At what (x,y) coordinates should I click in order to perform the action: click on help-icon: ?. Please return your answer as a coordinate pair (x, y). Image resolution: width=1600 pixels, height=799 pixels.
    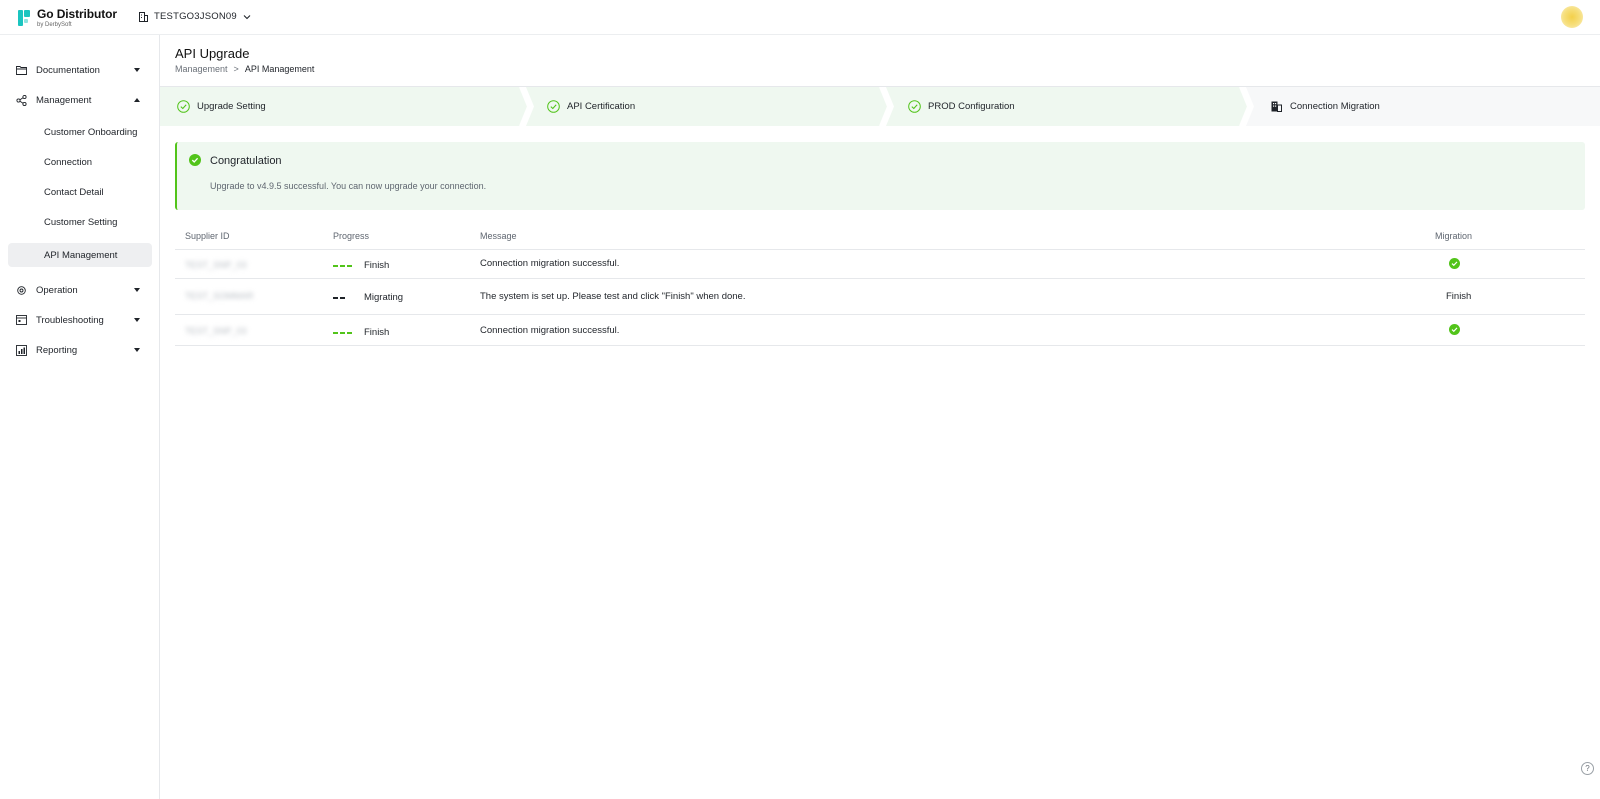
    Looking at the image, I should click on (1587, 768).